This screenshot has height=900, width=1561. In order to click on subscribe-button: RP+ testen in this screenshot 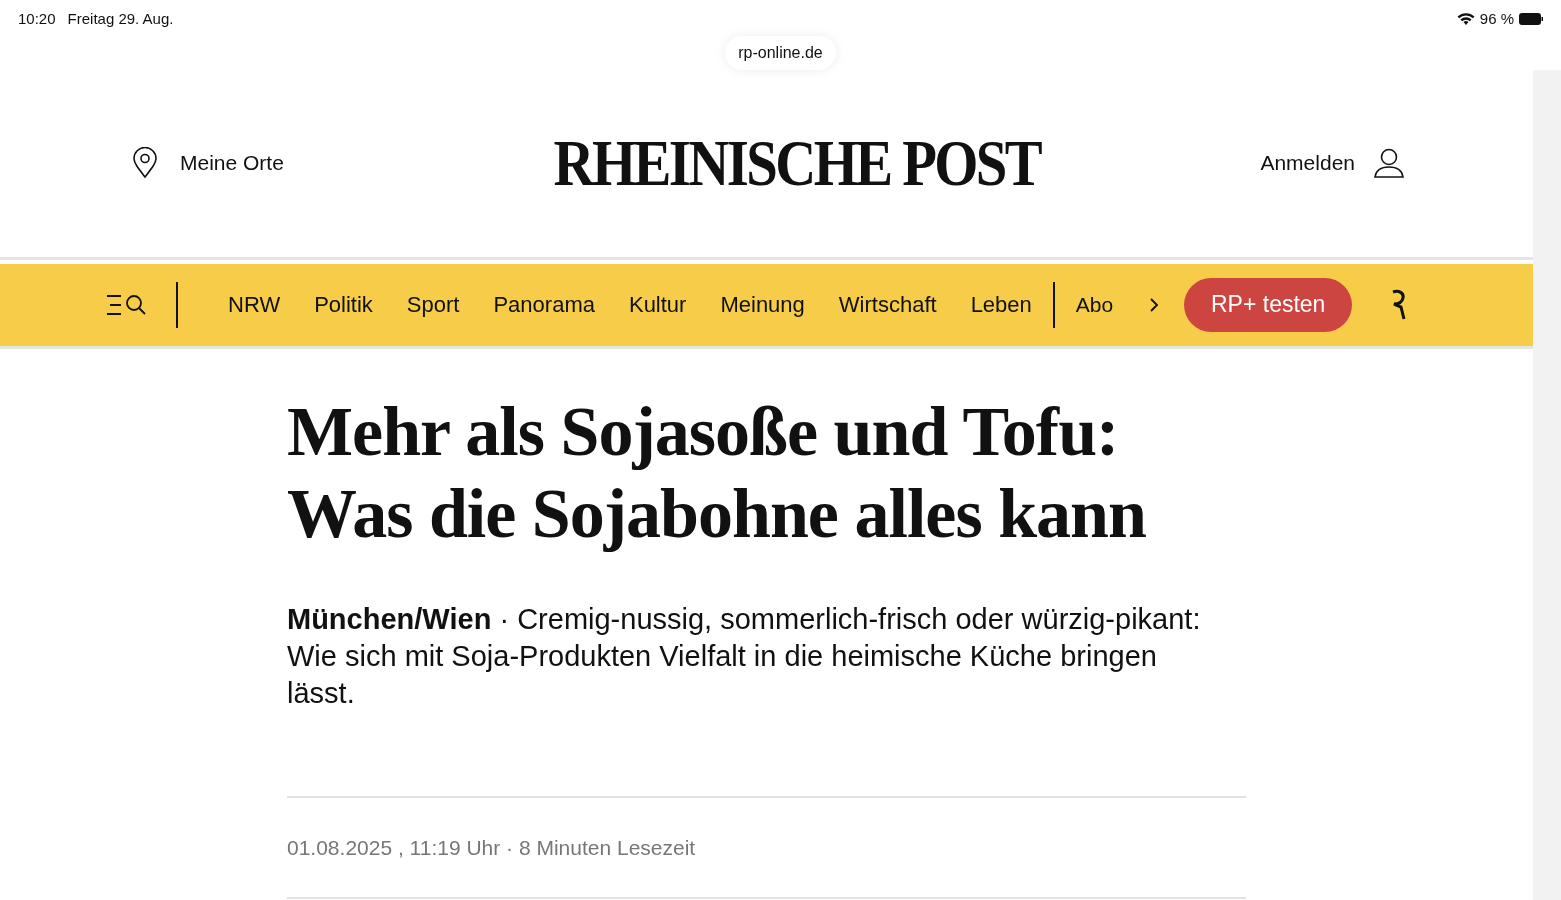, I will do `click(1268, 304)`.